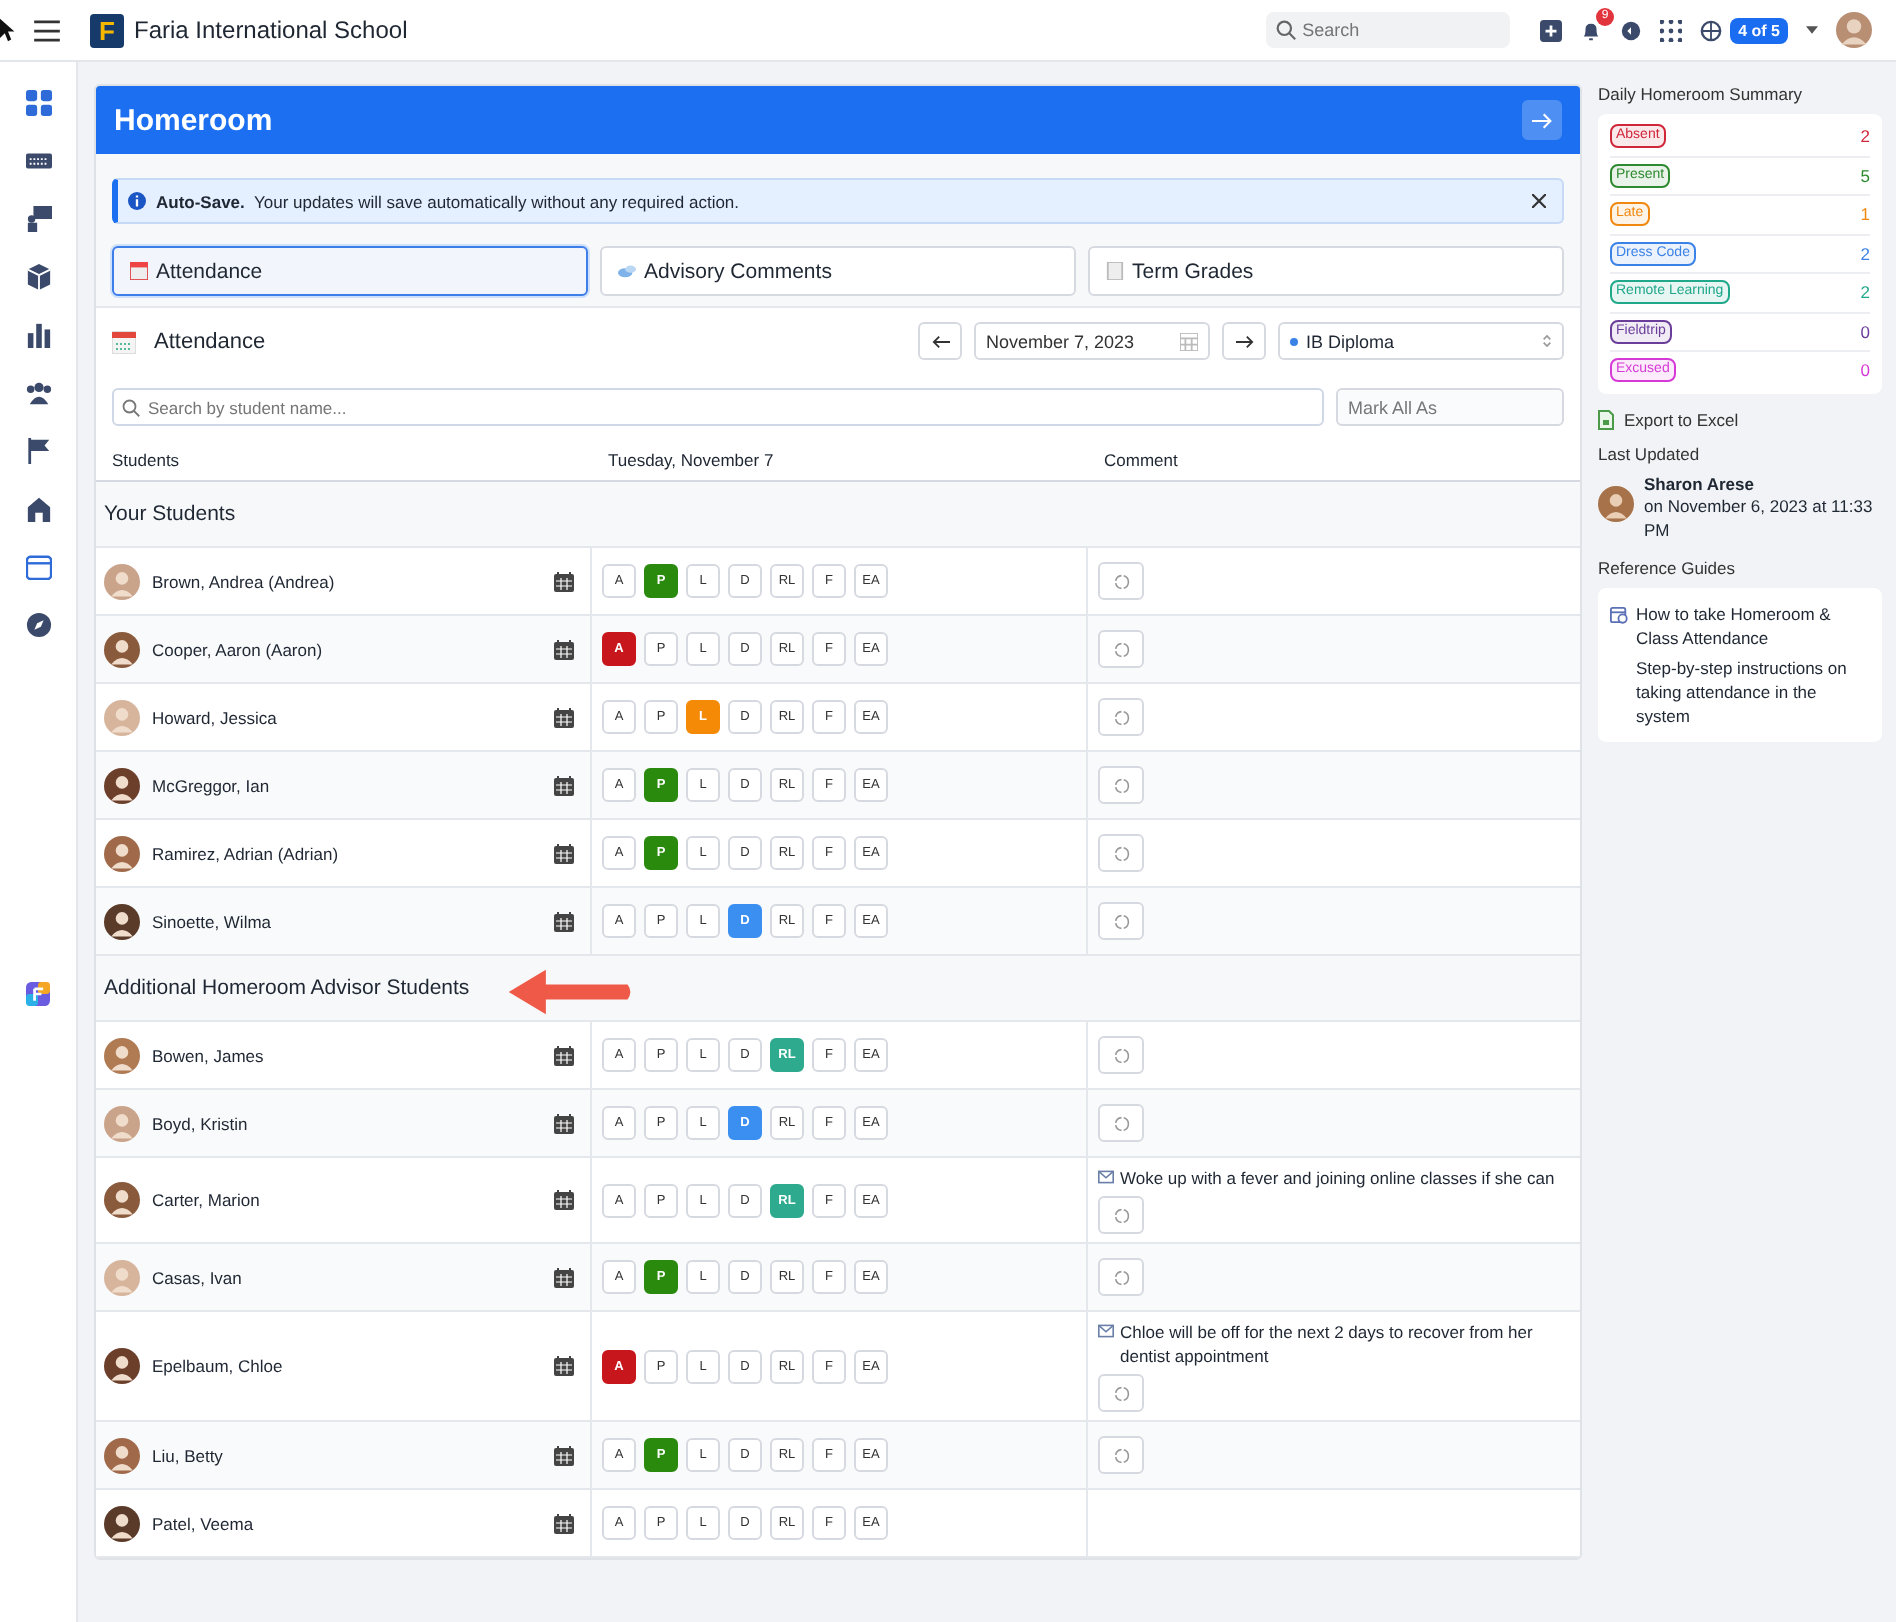 Image resolution: width=1896 pixels, height=1622 pixels. I want to click on homeroom-title: Homeroom, so click(193, 120).